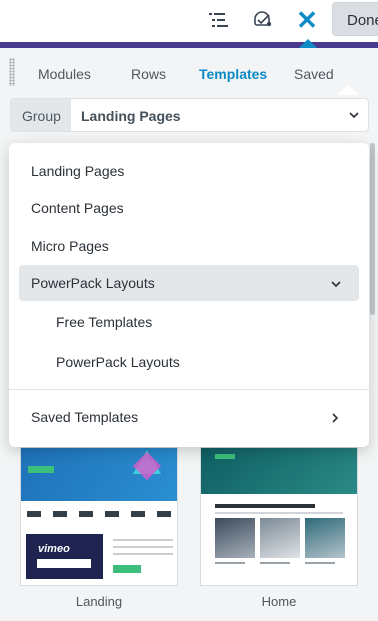 This screenshot has height=621, width=378. I want to click on video-thumbnail: vimeo, so click(64, 556).